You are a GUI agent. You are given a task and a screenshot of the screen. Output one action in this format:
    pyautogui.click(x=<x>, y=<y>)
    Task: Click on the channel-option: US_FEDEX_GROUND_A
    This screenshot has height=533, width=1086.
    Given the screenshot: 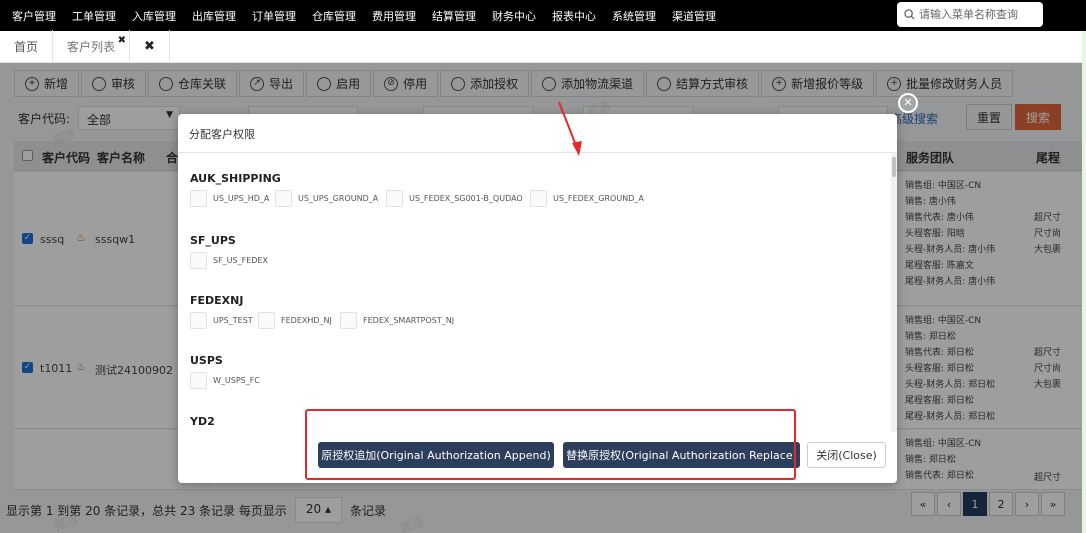 What is the action you would take?
    pyautogui.click(x=587, y=198)
    